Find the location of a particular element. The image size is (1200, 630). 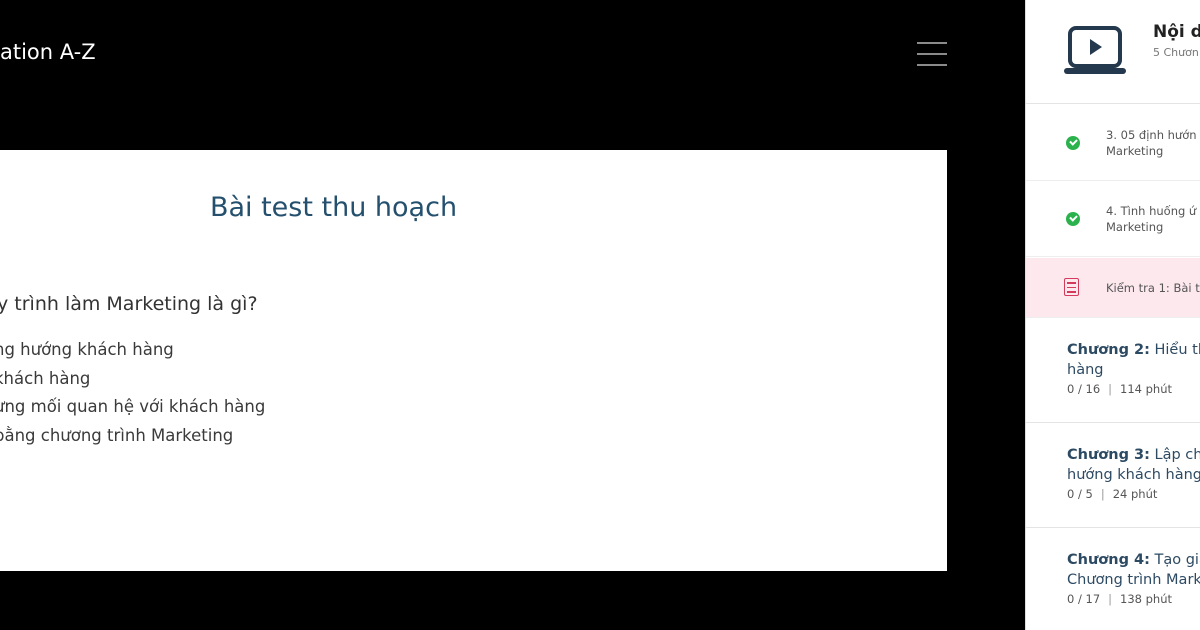

chapter-progress: 0 / 17 is located at coordinates (1084, 599).